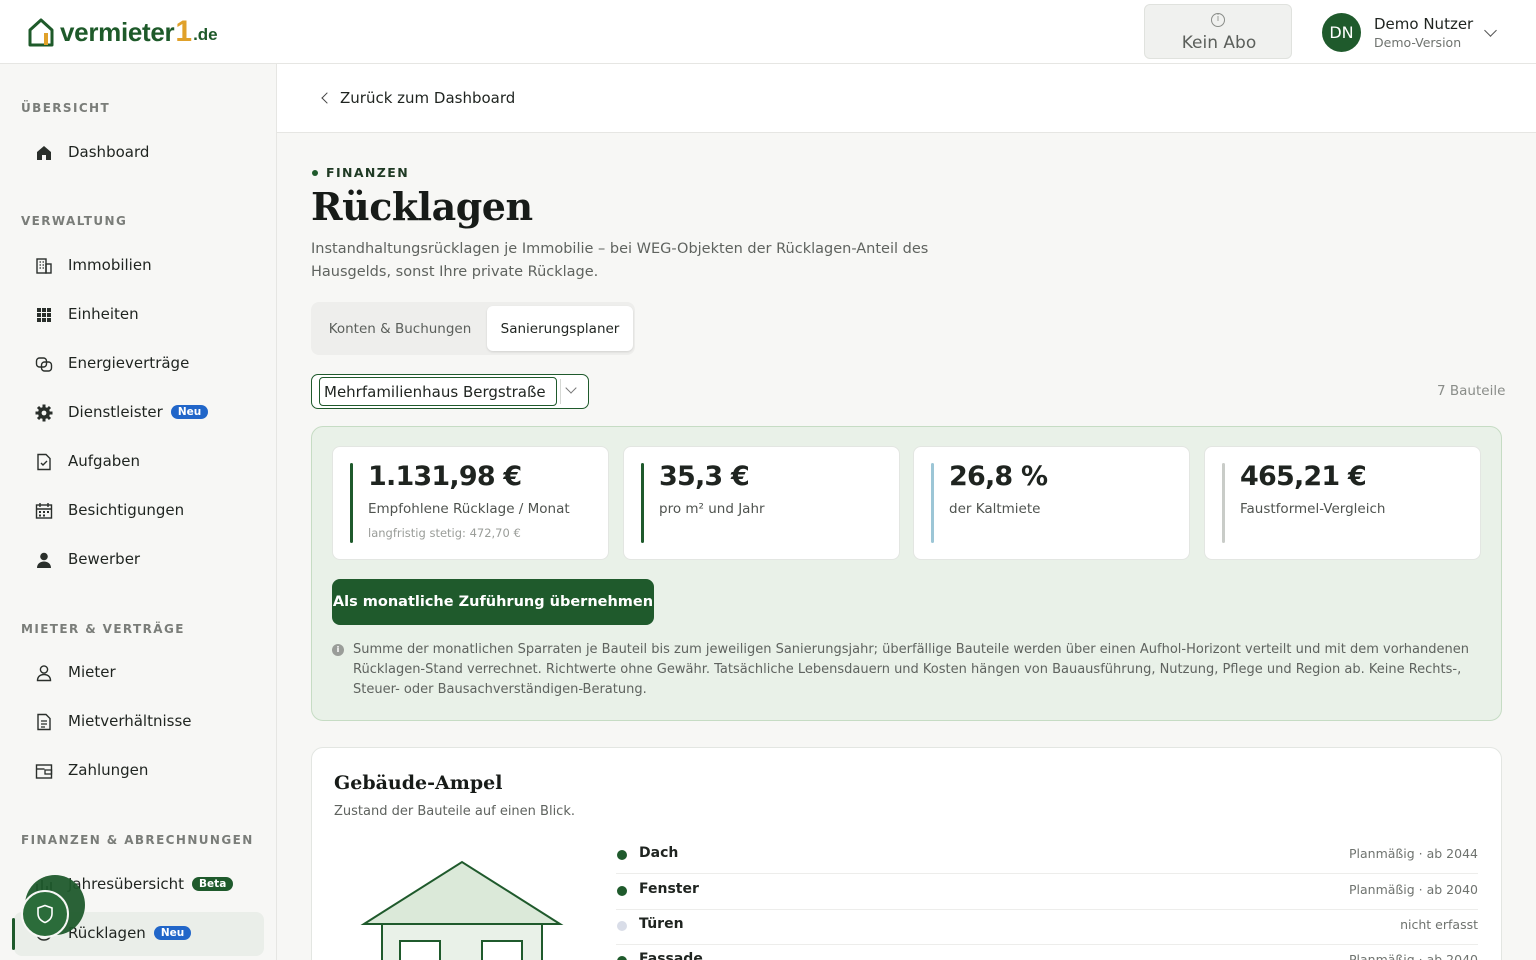  What do you see at coordinates (44, 722) in the screenshot?
I see `document-icon` at bounding box center [44, 722].